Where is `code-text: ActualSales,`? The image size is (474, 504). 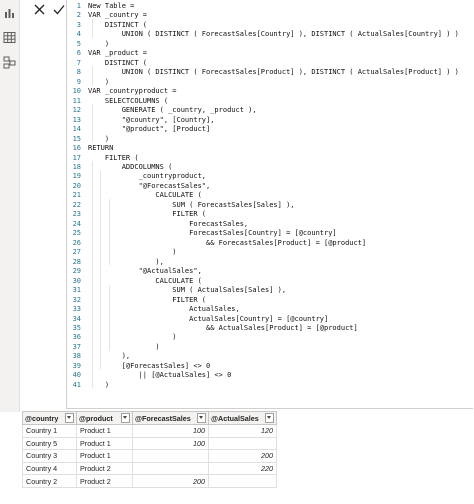
code-text: ActualSales, is located at coordinates (164, 310).